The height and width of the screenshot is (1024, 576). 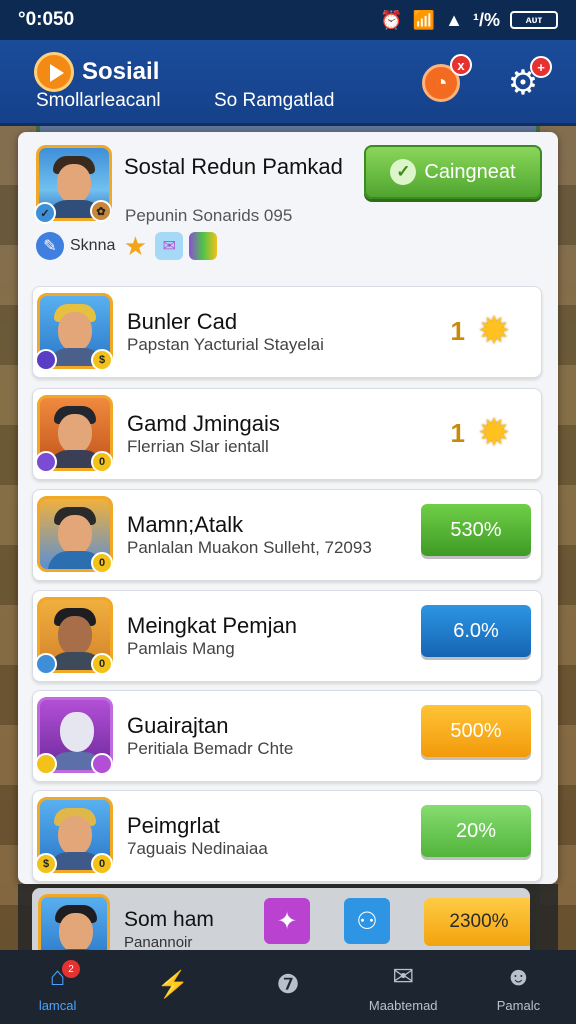 I want to click on primary-action-button: ✓ Caingneat, so click(x=453, y=172).